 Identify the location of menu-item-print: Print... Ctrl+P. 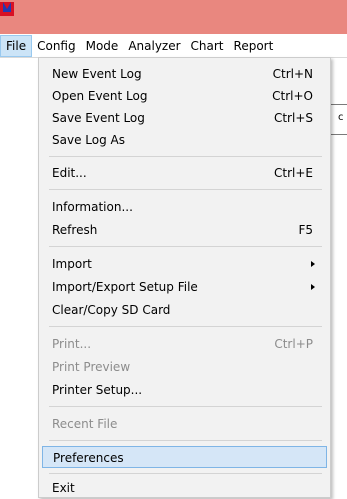
(184, 344).